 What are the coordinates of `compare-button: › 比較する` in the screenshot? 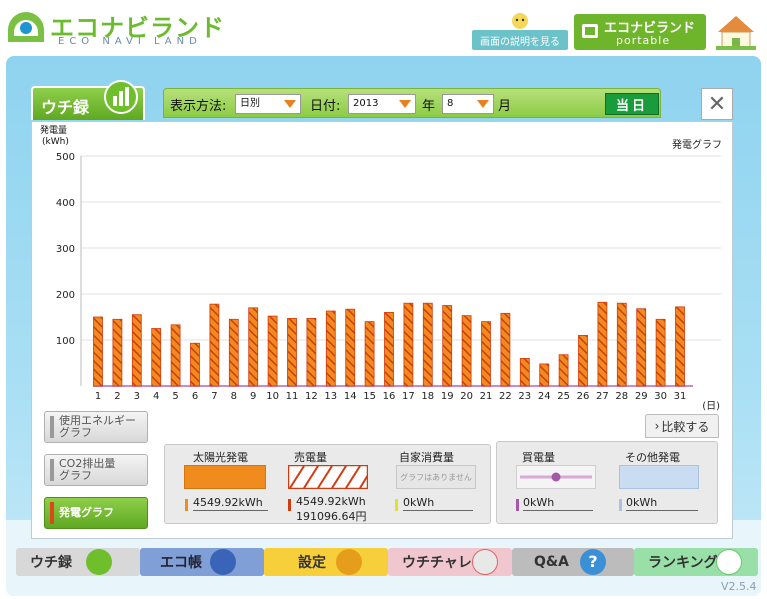 It's located at (682, 426).